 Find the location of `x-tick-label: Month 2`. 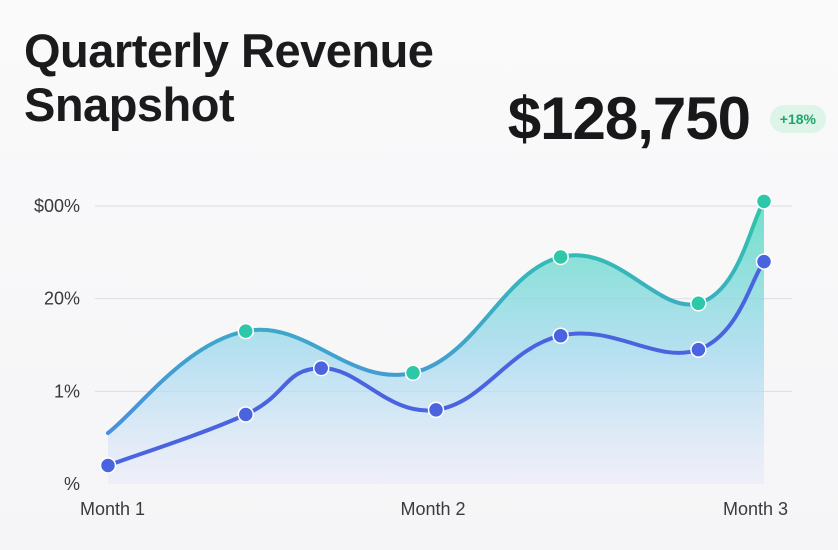

x-tick-label: Month 2 is located at coordinates (432, 509).